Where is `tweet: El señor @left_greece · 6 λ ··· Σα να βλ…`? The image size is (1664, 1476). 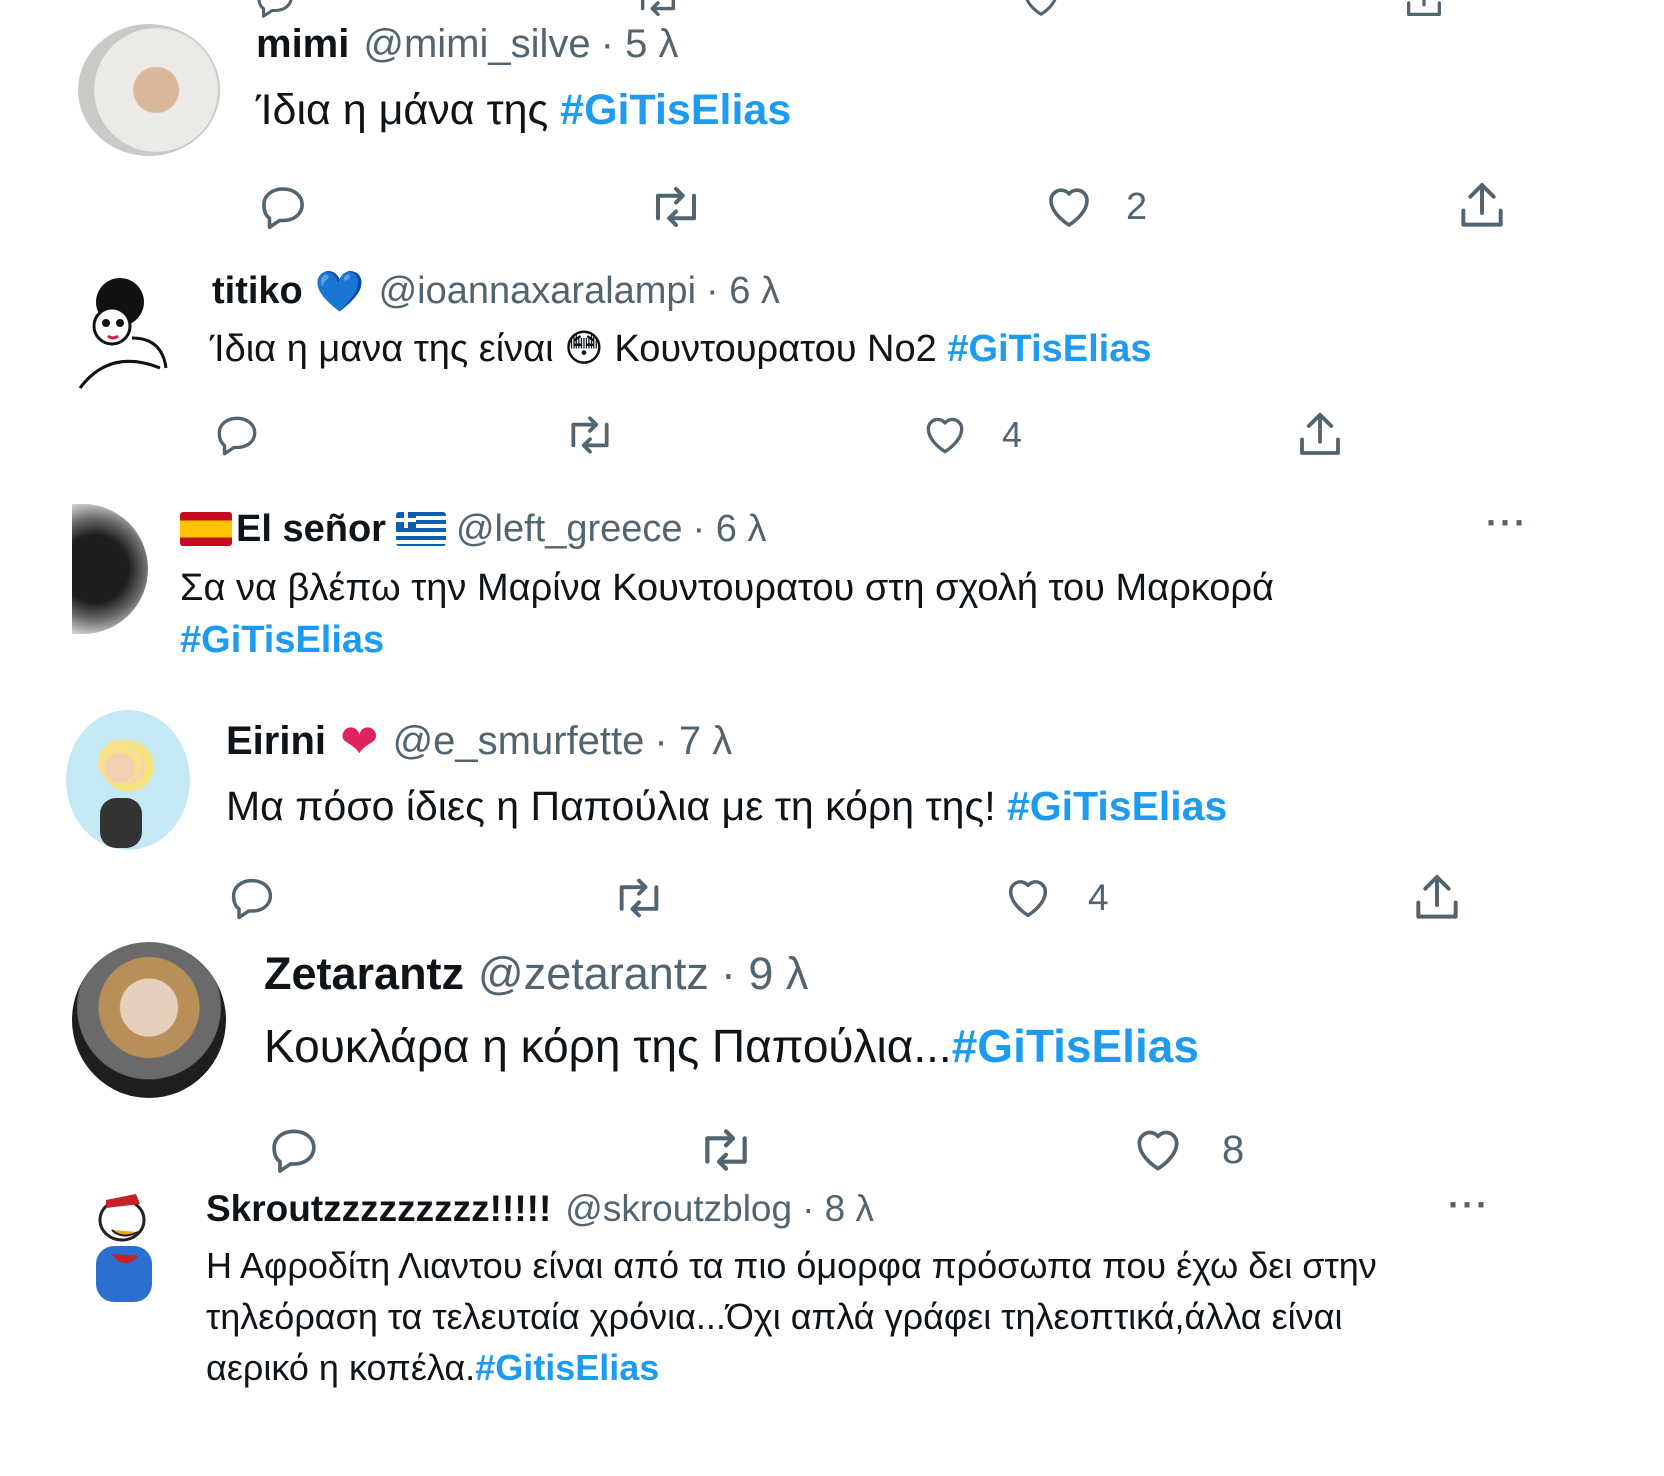
tweet: El señor @left_greece · 6 λ ··· Σα να βλ… is located at coordinates (832, 598).